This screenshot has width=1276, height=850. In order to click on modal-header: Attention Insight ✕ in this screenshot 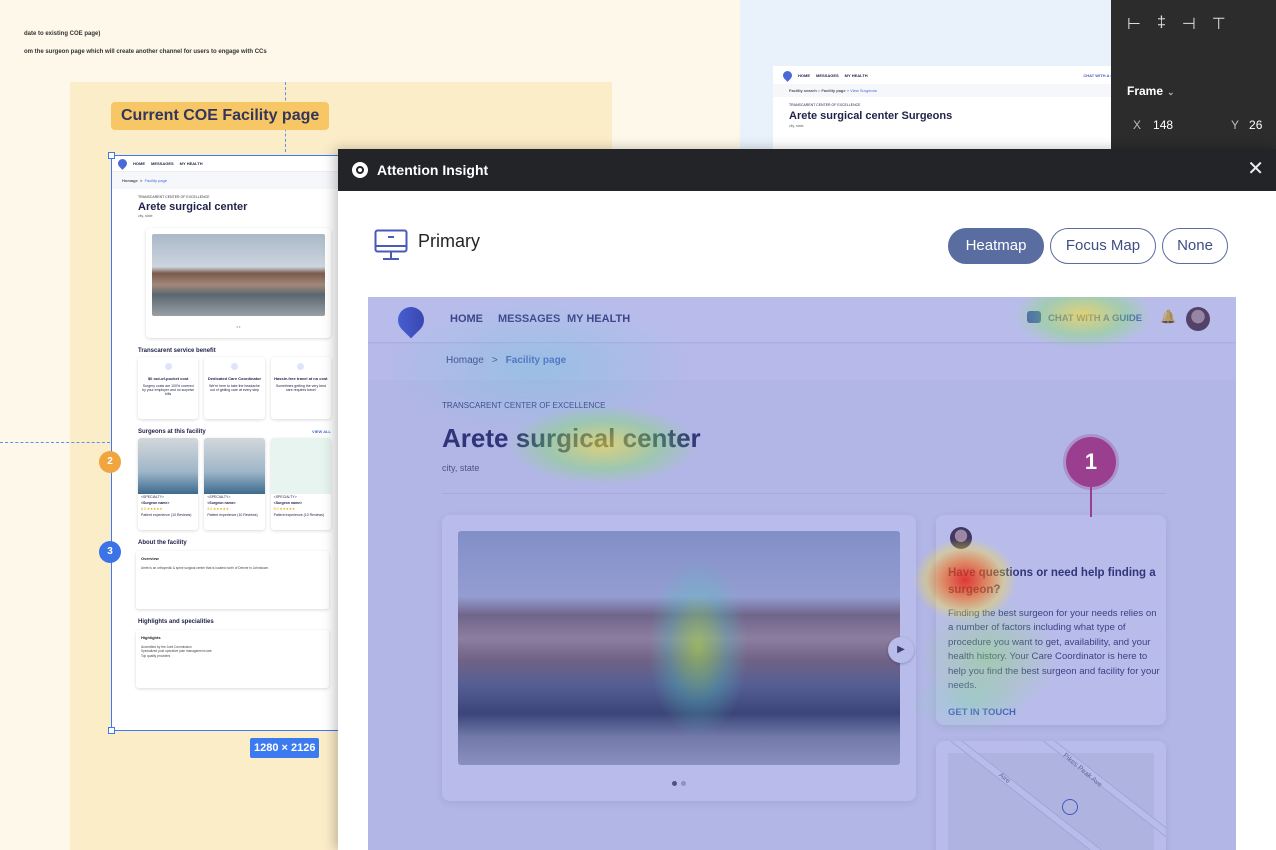, I will do `click(807, 170)`.